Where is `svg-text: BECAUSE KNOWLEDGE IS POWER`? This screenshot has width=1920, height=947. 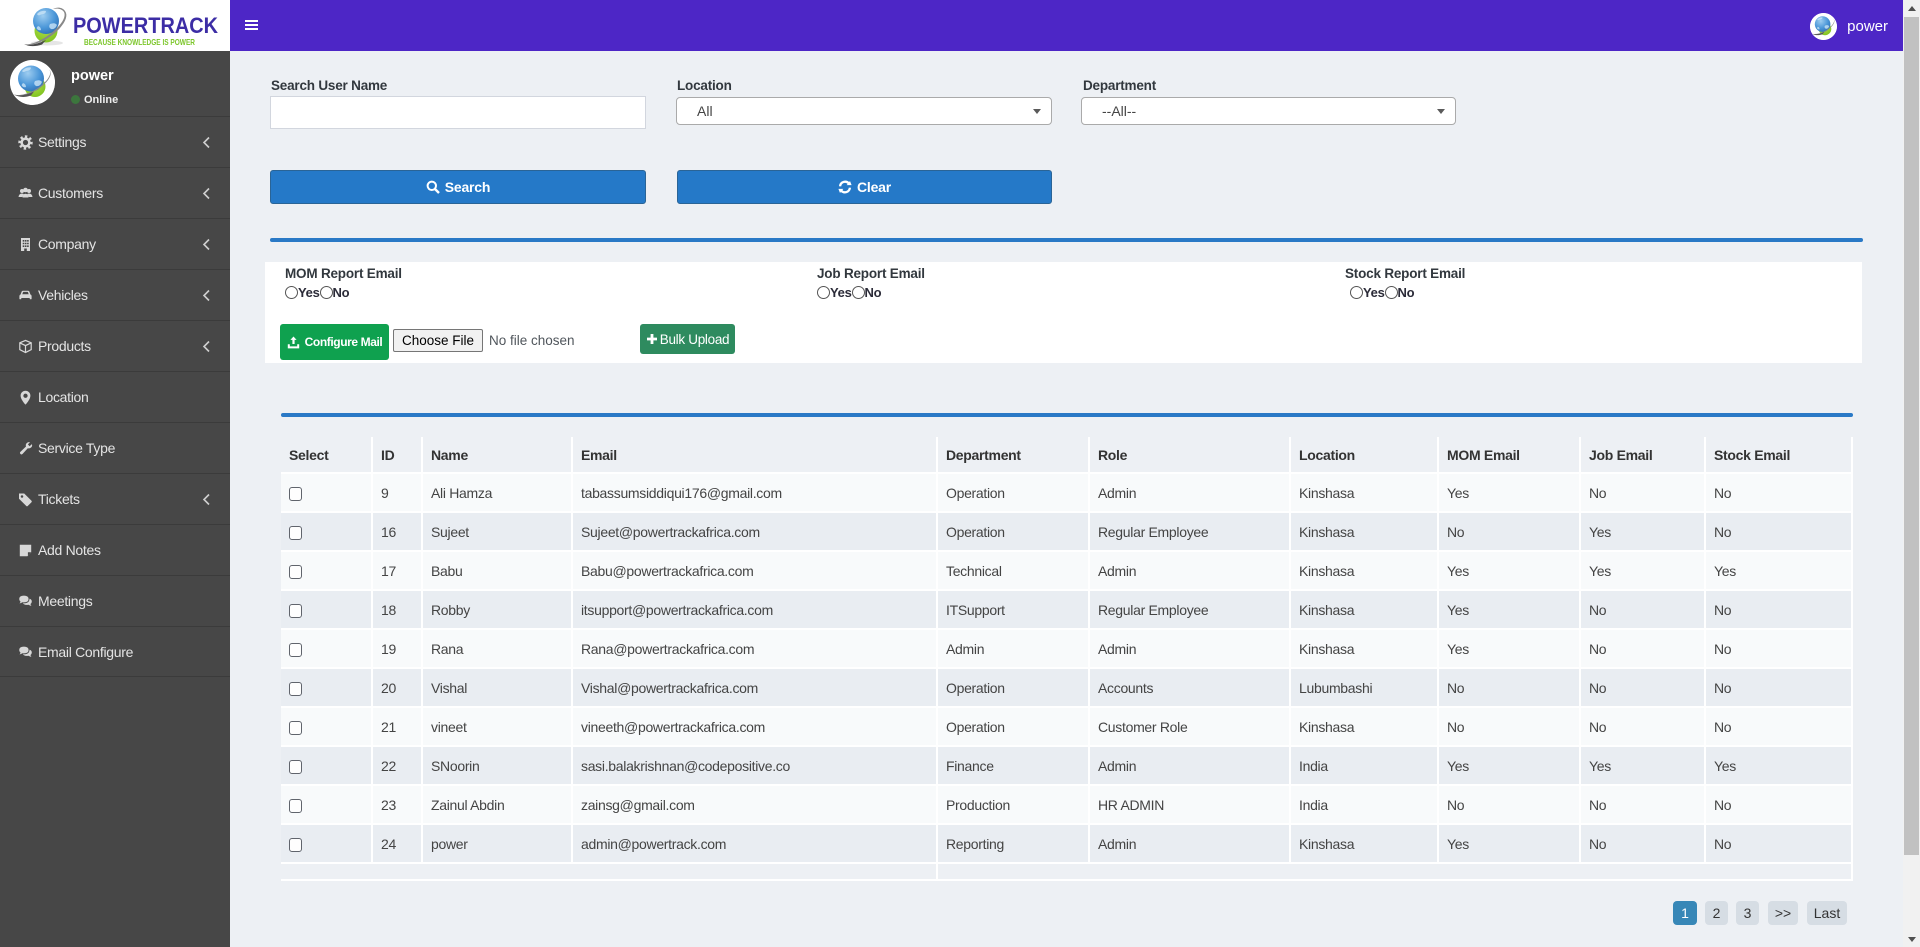 svg-text: BECAUSE KNOWLEDGE IS POWER is located at coordinates (139, 42).